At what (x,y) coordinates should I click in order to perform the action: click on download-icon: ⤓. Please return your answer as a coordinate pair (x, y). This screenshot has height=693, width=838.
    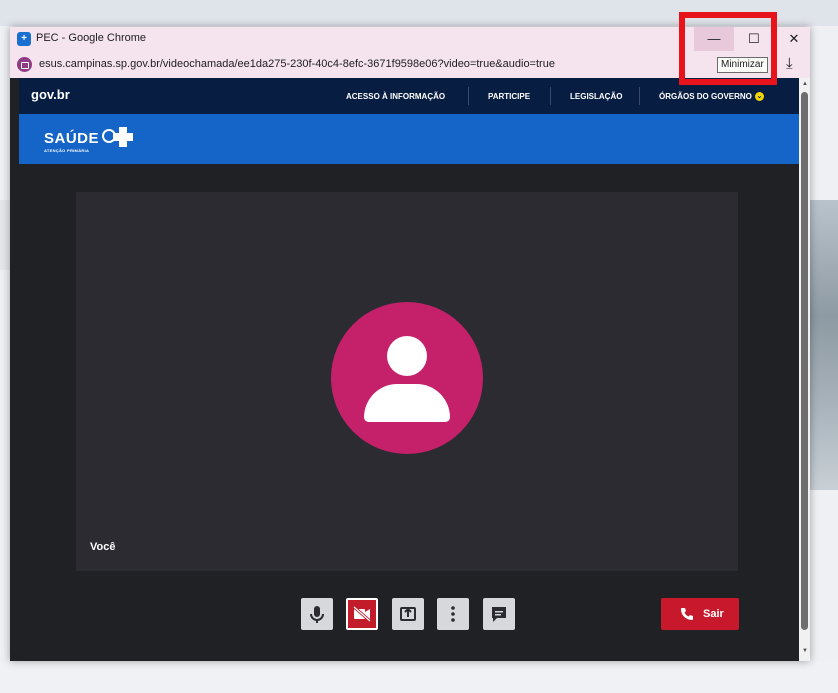
    Looking at the image, I should click on (789, 63).